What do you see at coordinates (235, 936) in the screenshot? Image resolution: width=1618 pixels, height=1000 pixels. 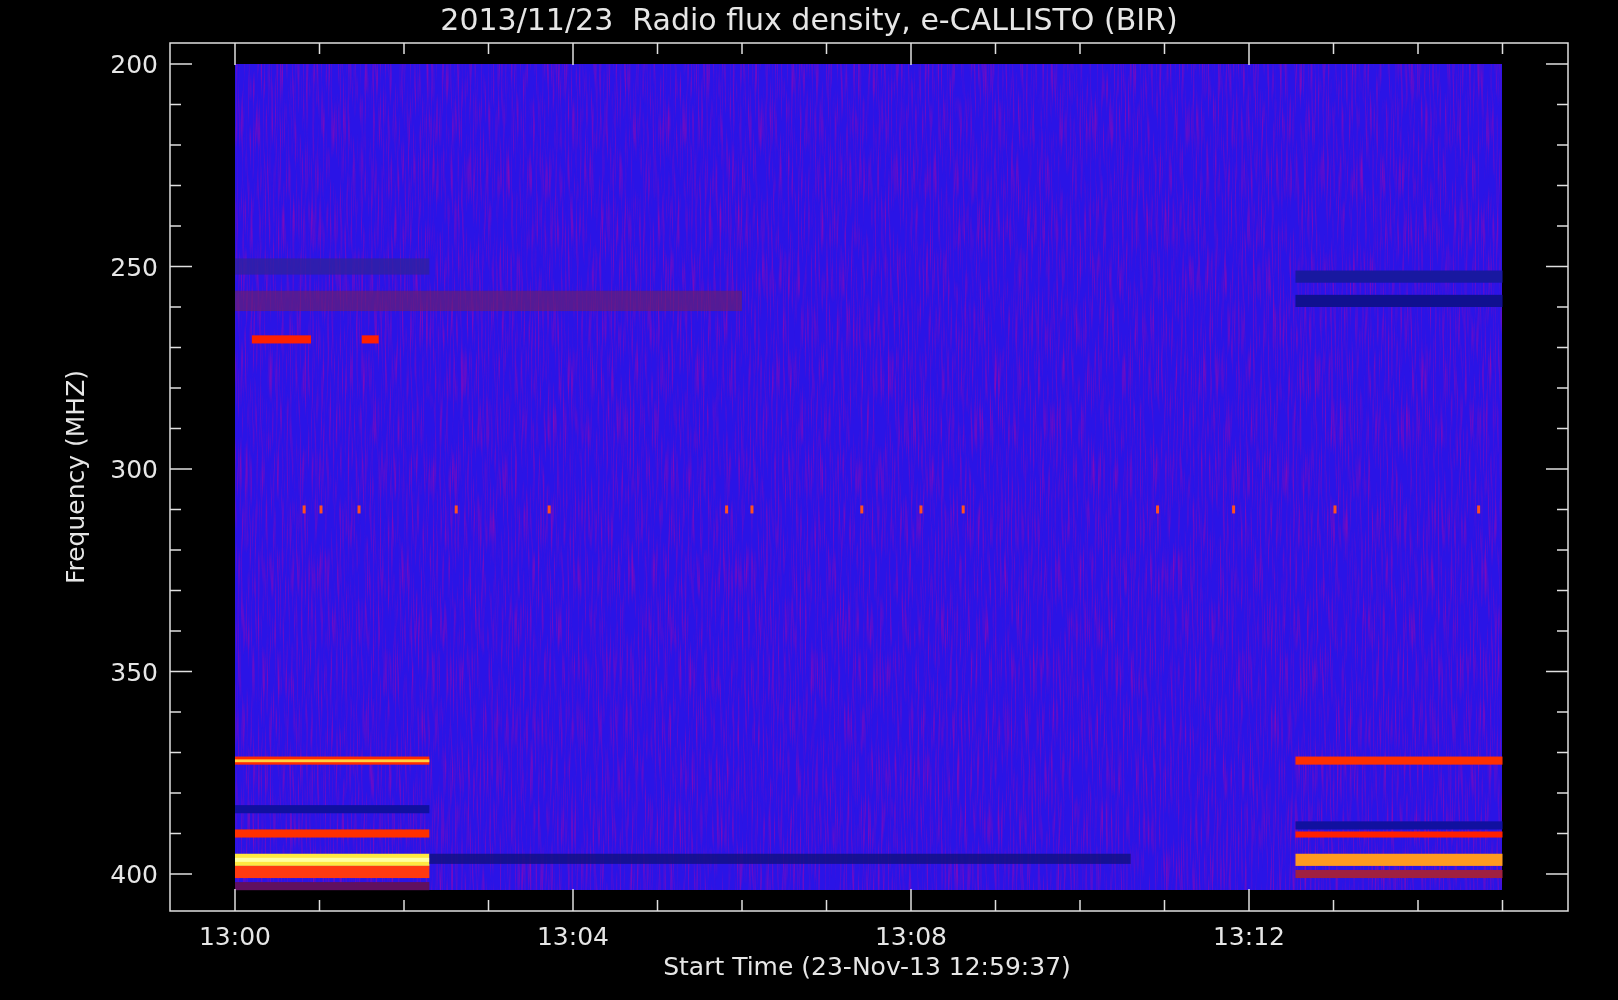 I see `tick-label: 13:00` at bounding box center [235, 936].